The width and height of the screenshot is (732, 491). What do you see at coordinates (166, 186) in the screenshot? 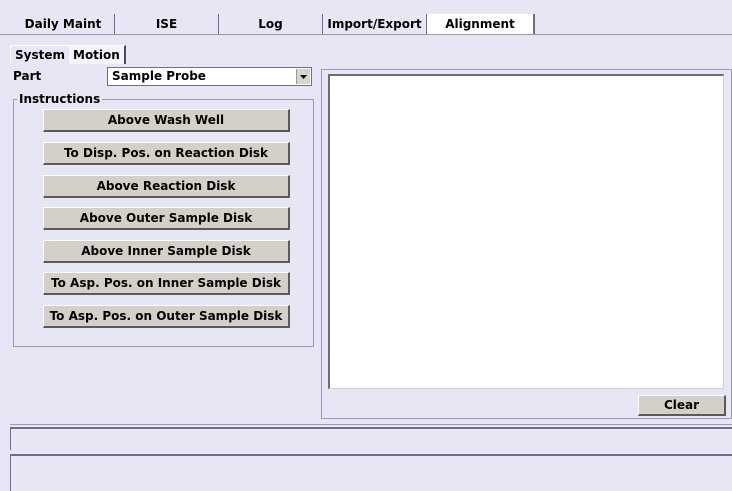
I see `above-reaction-disk-button: Above Reaction Disk` at bounding box center [166, 186].